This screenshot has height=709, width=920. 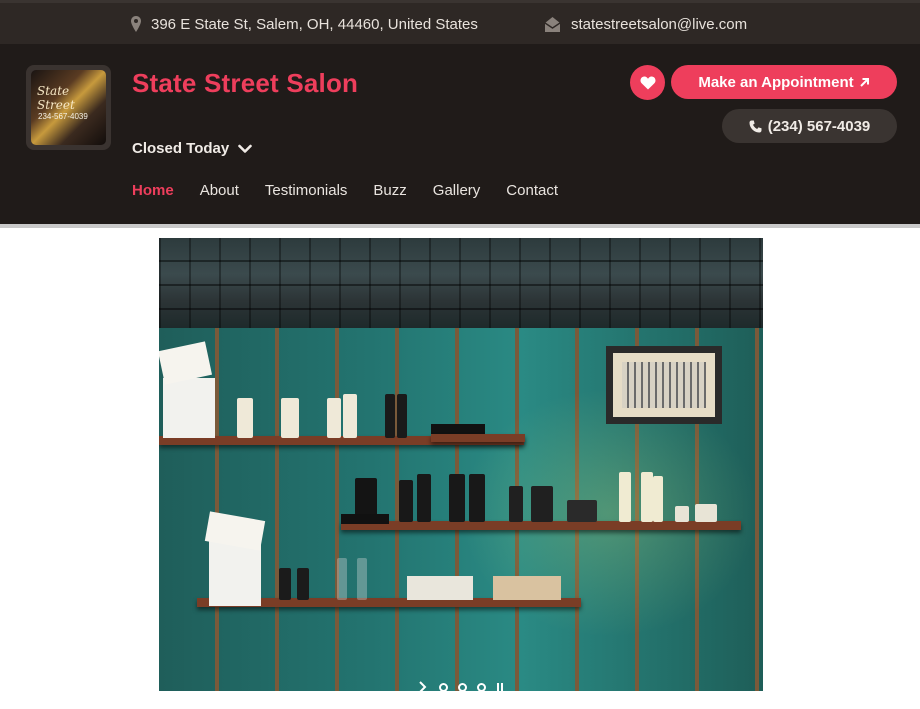 I want to click on logo-phone-text: 234-567-4039, so click(x=63, y=116).